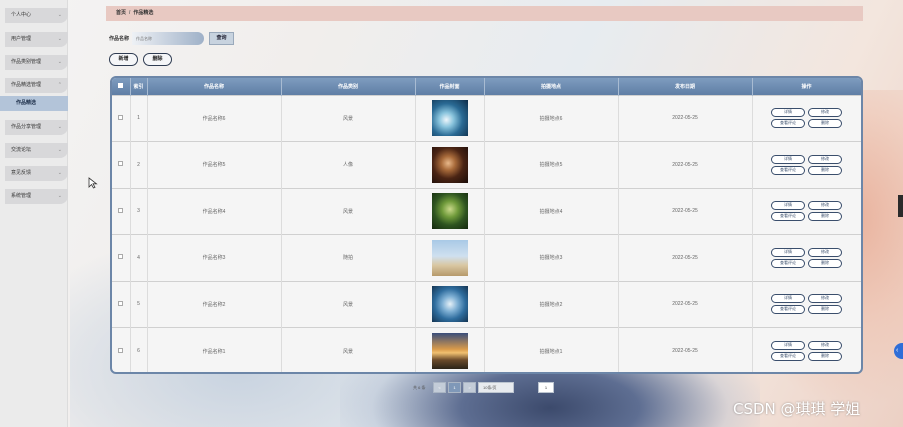  I want to click on next-page-button: >, so click(469, 387).